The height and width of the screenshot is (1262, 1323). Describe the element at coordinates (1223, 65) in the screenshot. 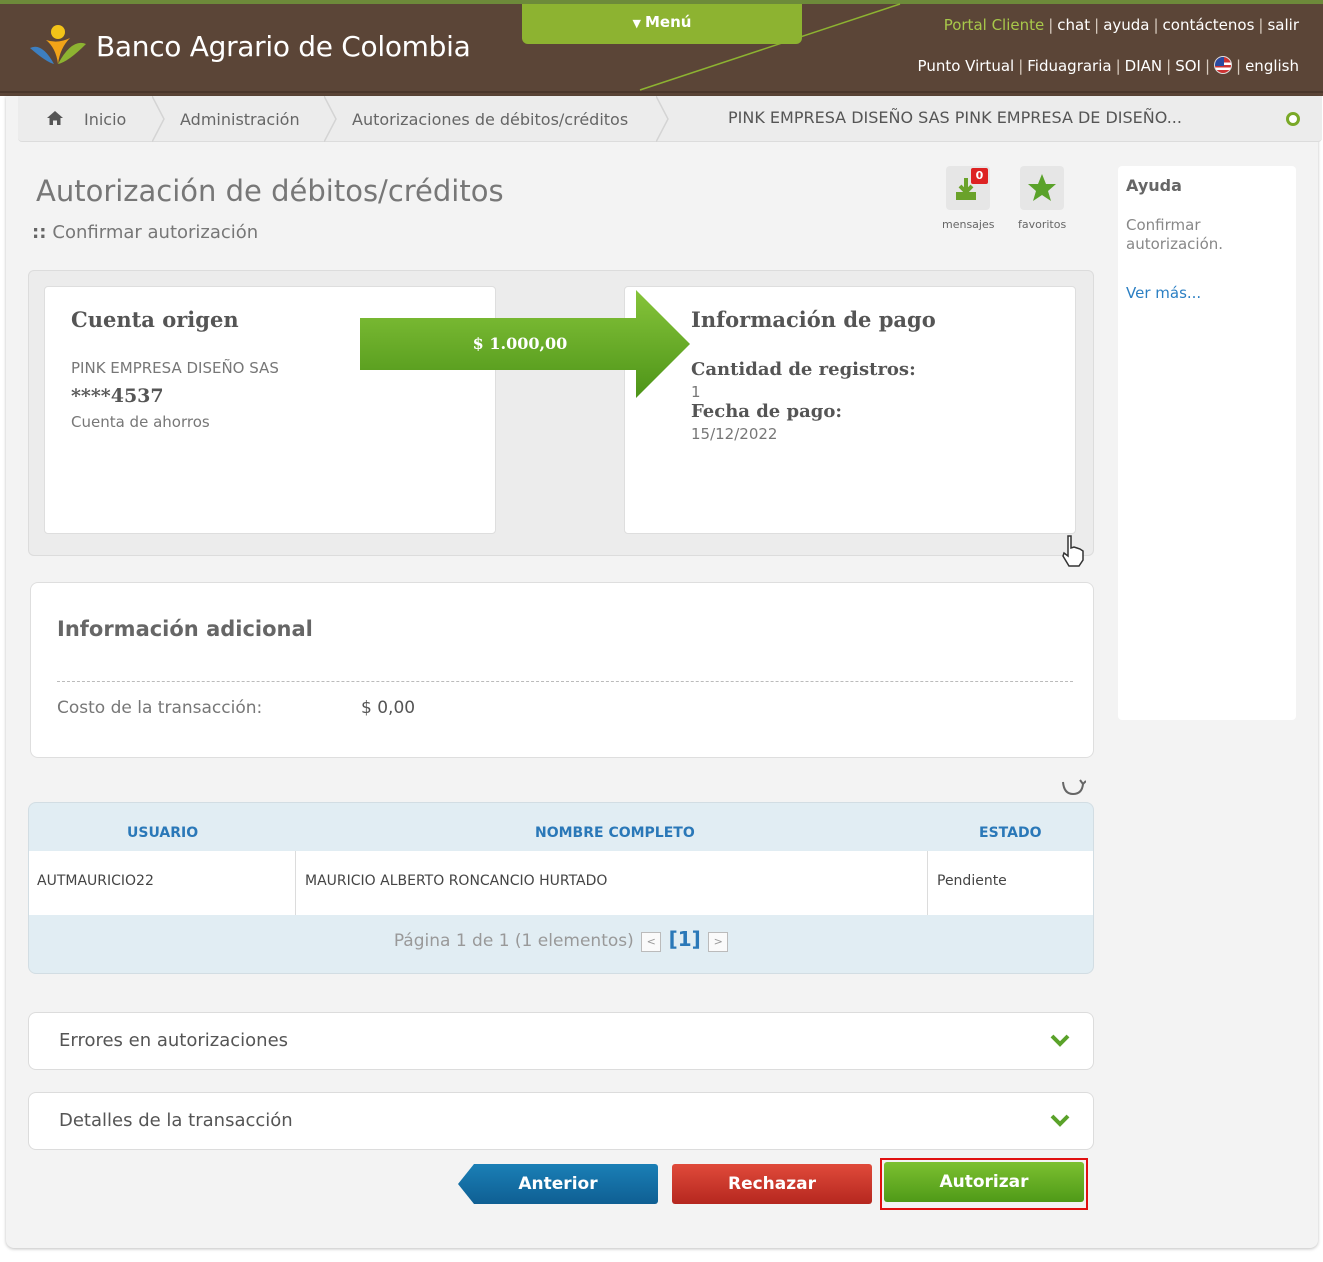

I see `us-flag-icon` at that location.